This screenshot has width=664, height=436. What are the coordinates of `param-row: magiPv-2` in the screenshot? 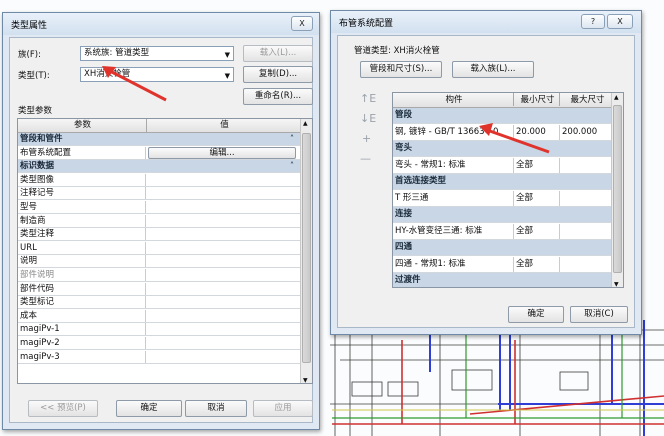 It's located at (159, 343).